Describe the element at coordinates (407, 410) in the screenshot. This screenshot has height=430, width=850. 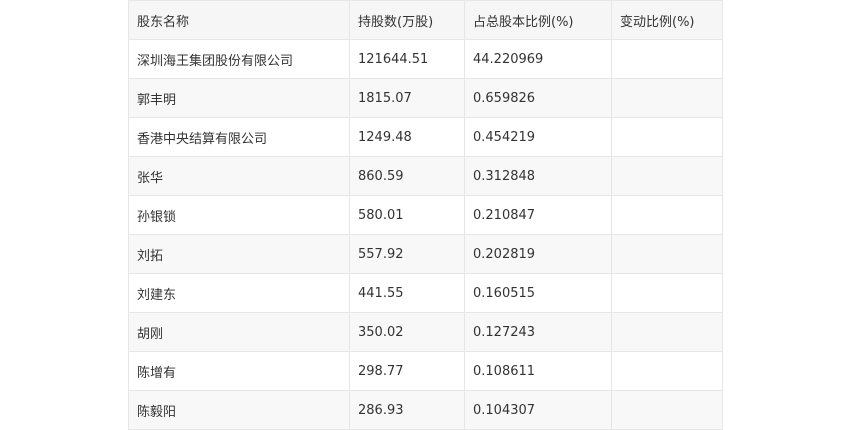
I see `shares-held: 286.93` at that location.